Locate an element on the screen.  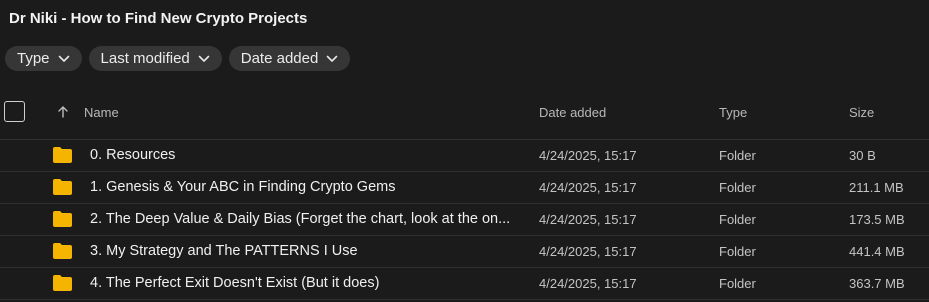
filter-type-button: Type is located at coordinates (43, 58).